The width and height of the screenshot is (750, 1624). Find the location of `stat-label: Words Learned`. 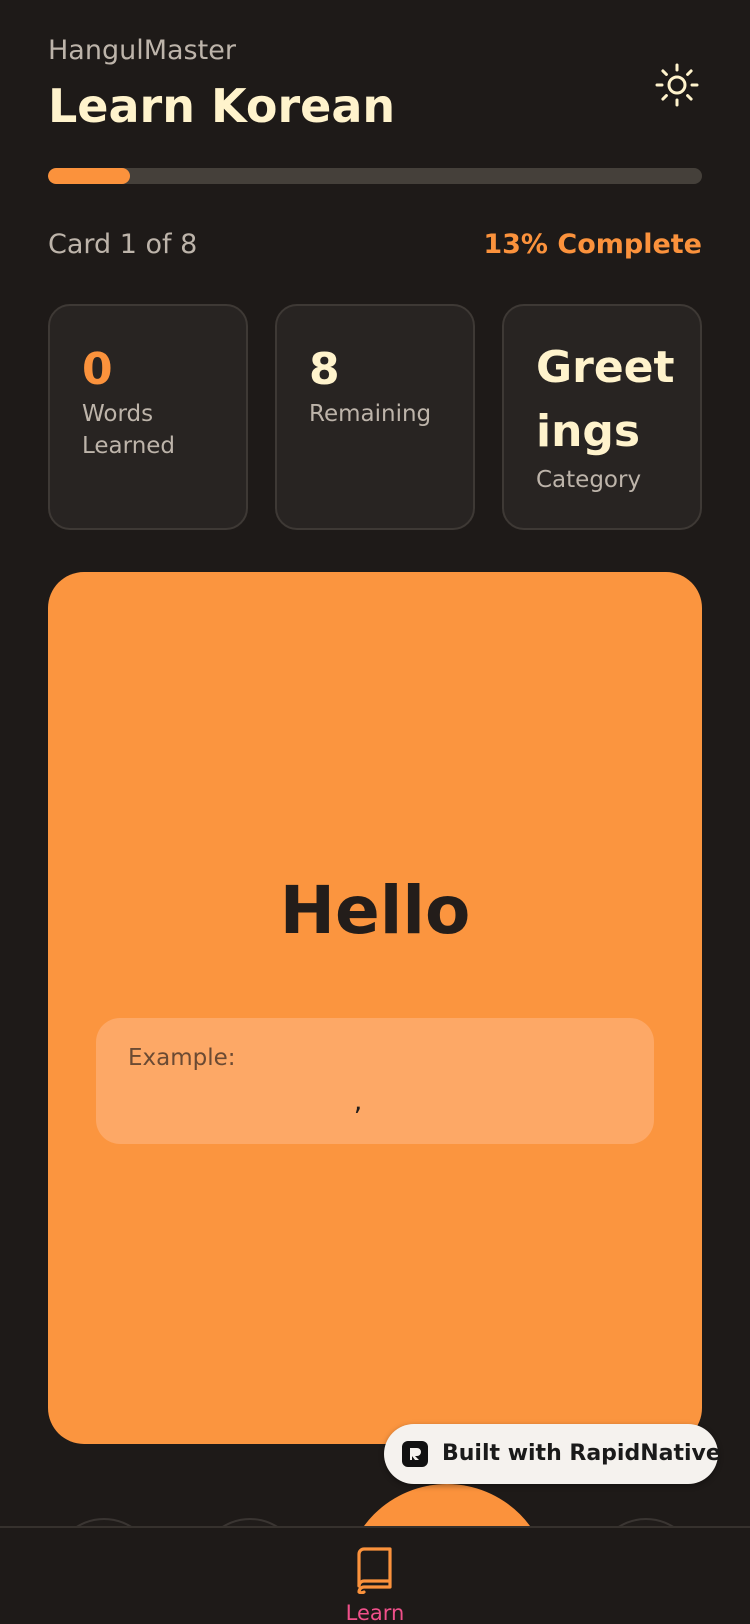

stat-label: Words Learned is located at coordinates (129, 430).